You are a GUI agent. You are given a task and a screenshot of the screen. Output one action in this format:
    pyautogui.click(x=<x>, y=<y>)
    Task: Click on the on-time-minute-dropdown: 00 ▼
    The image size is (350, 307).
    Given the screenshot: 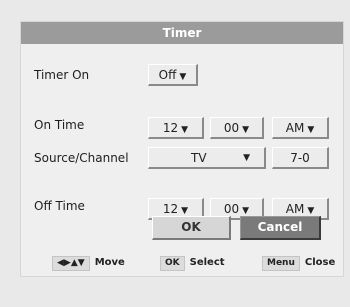 What is the action you would take?
    pyautogui.click(x=237, y=128)
    